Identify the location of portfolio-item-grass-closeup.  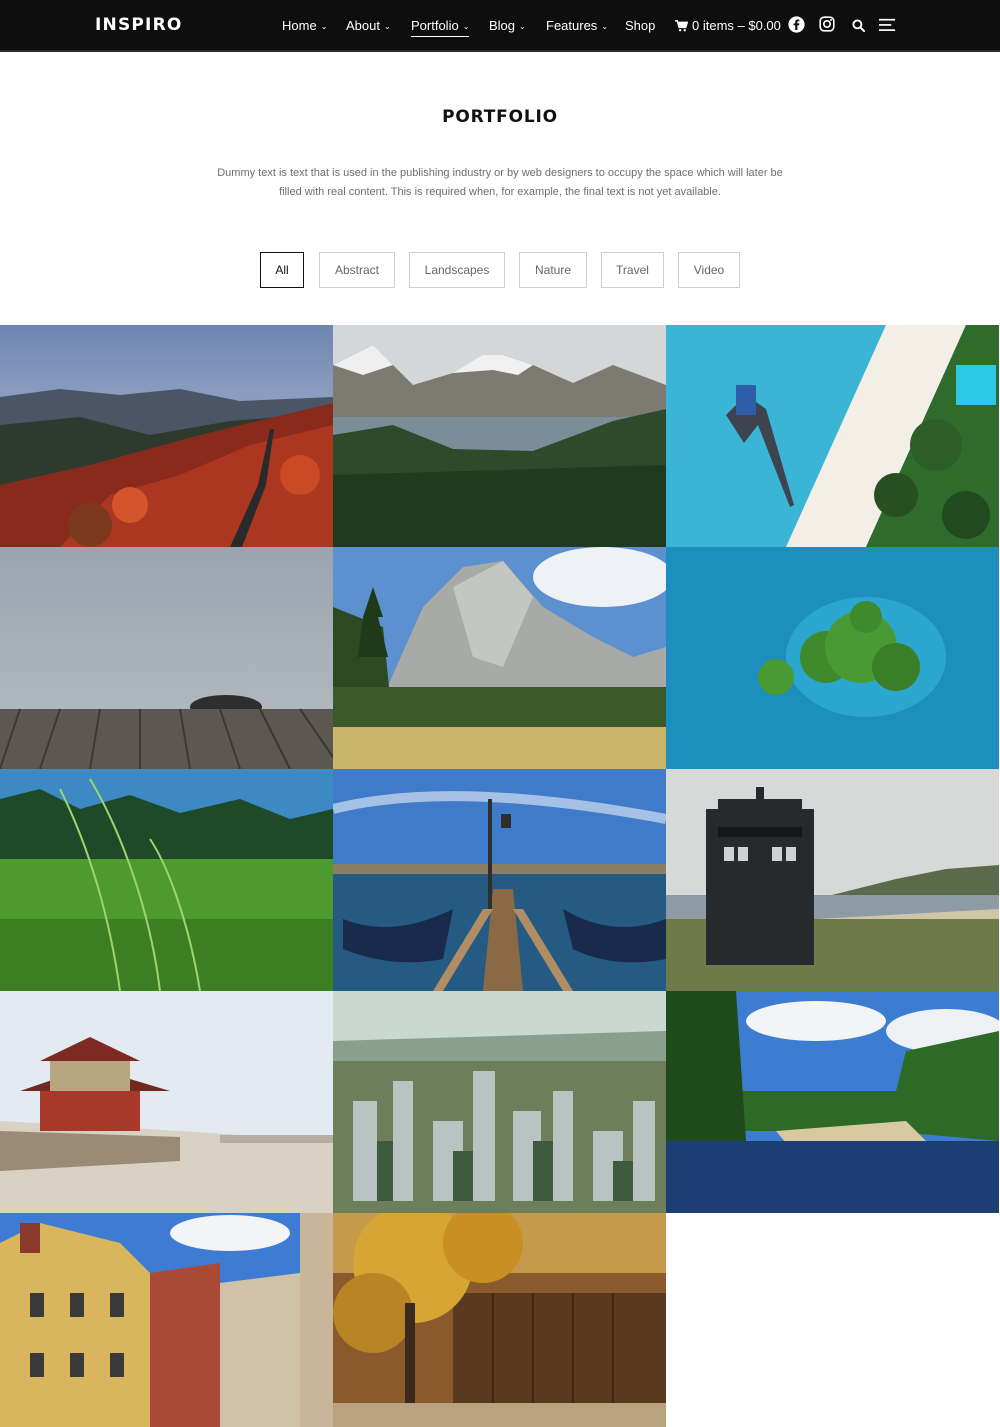
(166, 880).